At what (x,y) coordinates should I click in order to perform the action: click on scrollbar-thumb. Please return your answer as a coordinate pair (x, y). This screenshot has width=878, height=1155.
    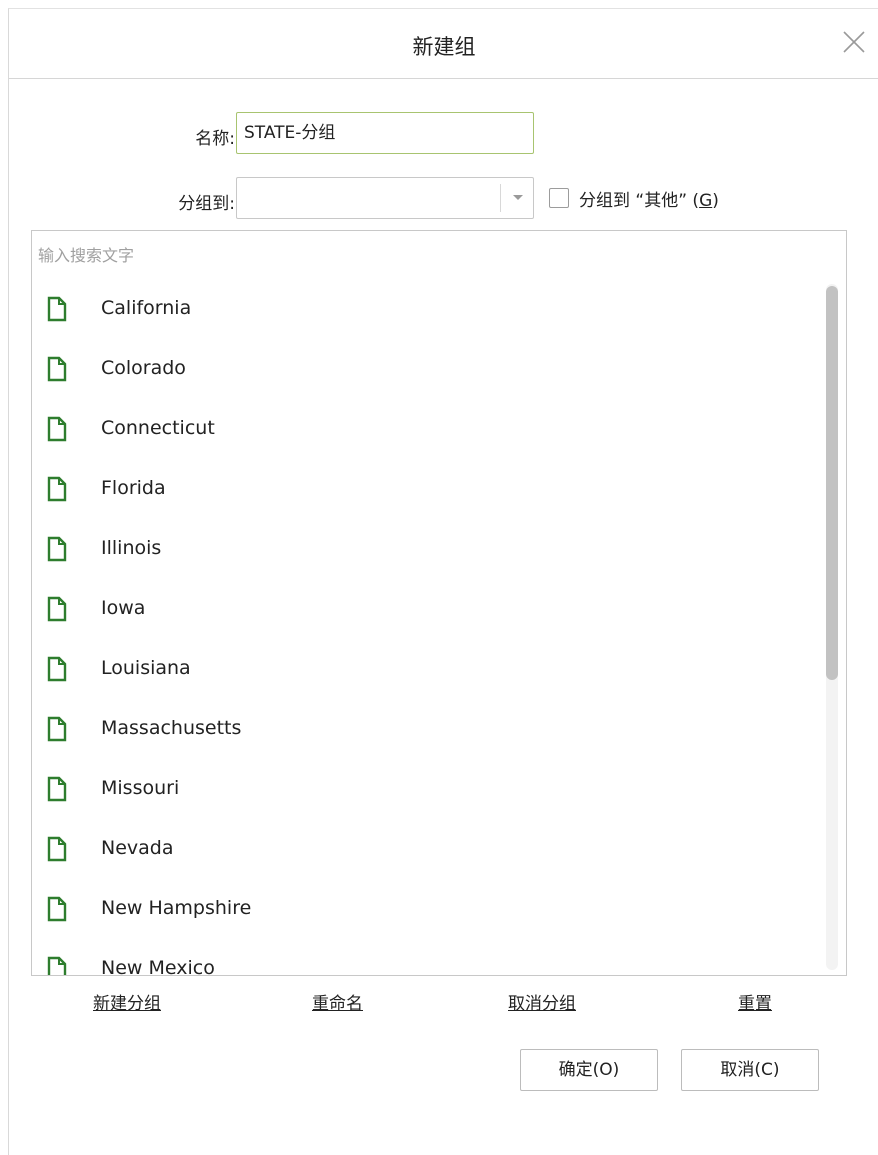
    Looking at the image, I should click on (832, 483).